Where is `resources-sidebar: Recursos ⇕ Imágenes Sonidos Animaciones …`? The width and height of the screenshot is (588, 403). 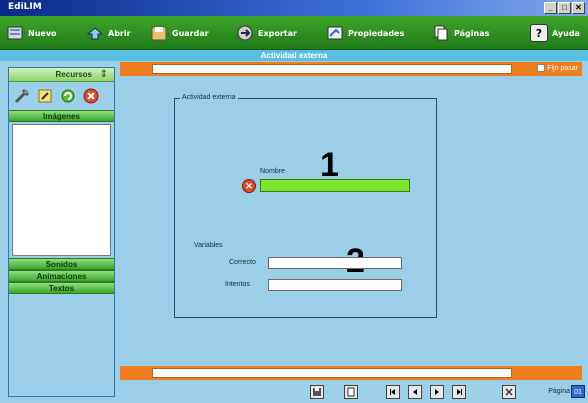
resources-sidebar: Recursos ⇕ Imágenes Sonidos Animaciones … is located at coordinates (61, 232).